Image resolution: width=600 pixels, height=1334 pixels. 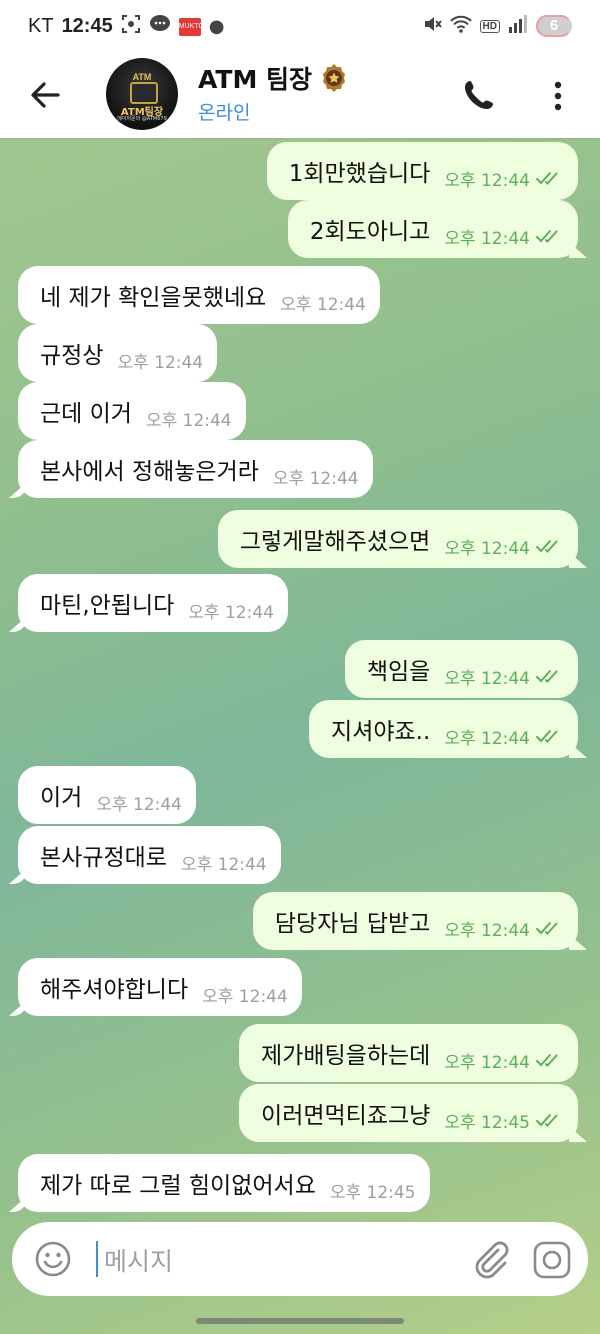 I want to click on attachment-icon, so click(x=490, y=1259).